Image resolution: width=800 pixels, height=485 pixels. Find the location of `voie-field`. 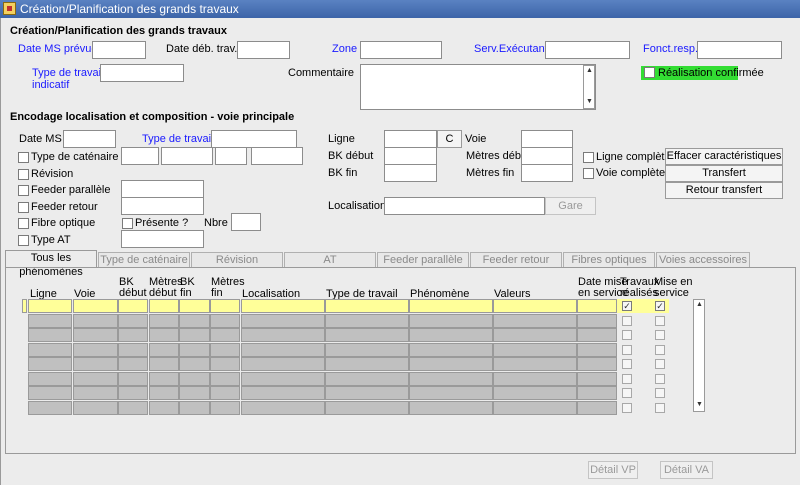

voie-field is located at coordinates (547, 139).